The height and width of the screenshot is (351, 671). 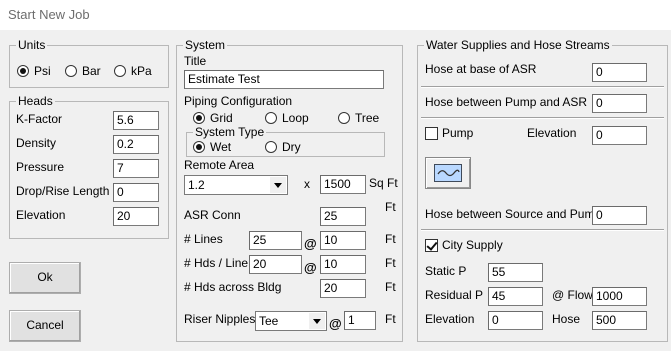 What do you see at coordinates (335, 323) in the screenshot?
I see `riser-at-sign: @` at bounding box center [335, 323].